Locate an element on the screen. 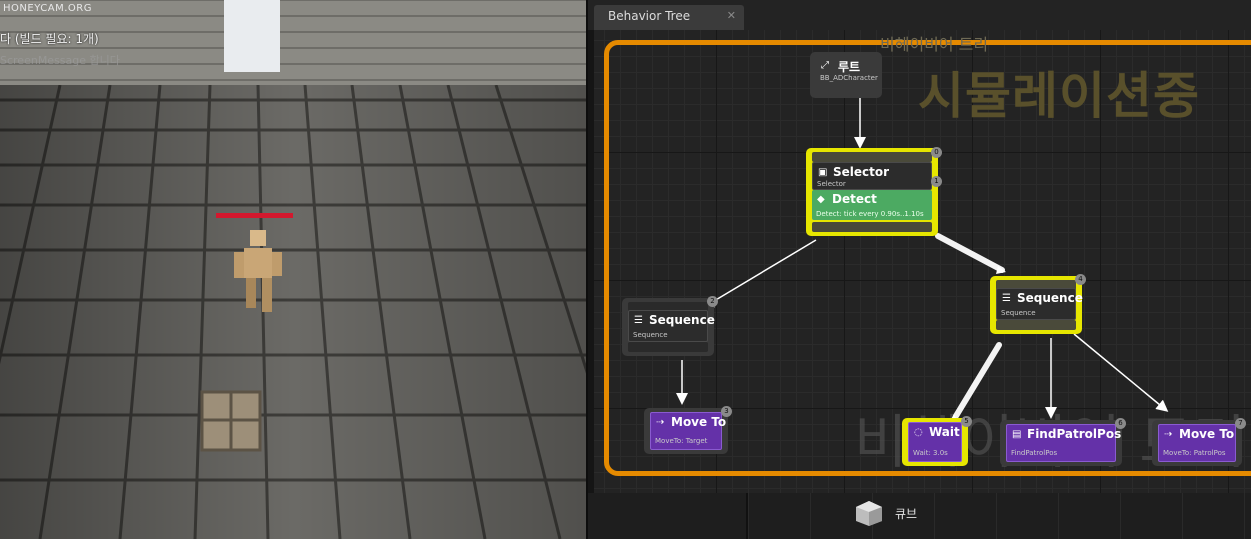 This screenshot has height=539, width=1251. selector-icon: ▣ is located at coordinates (823, 172).